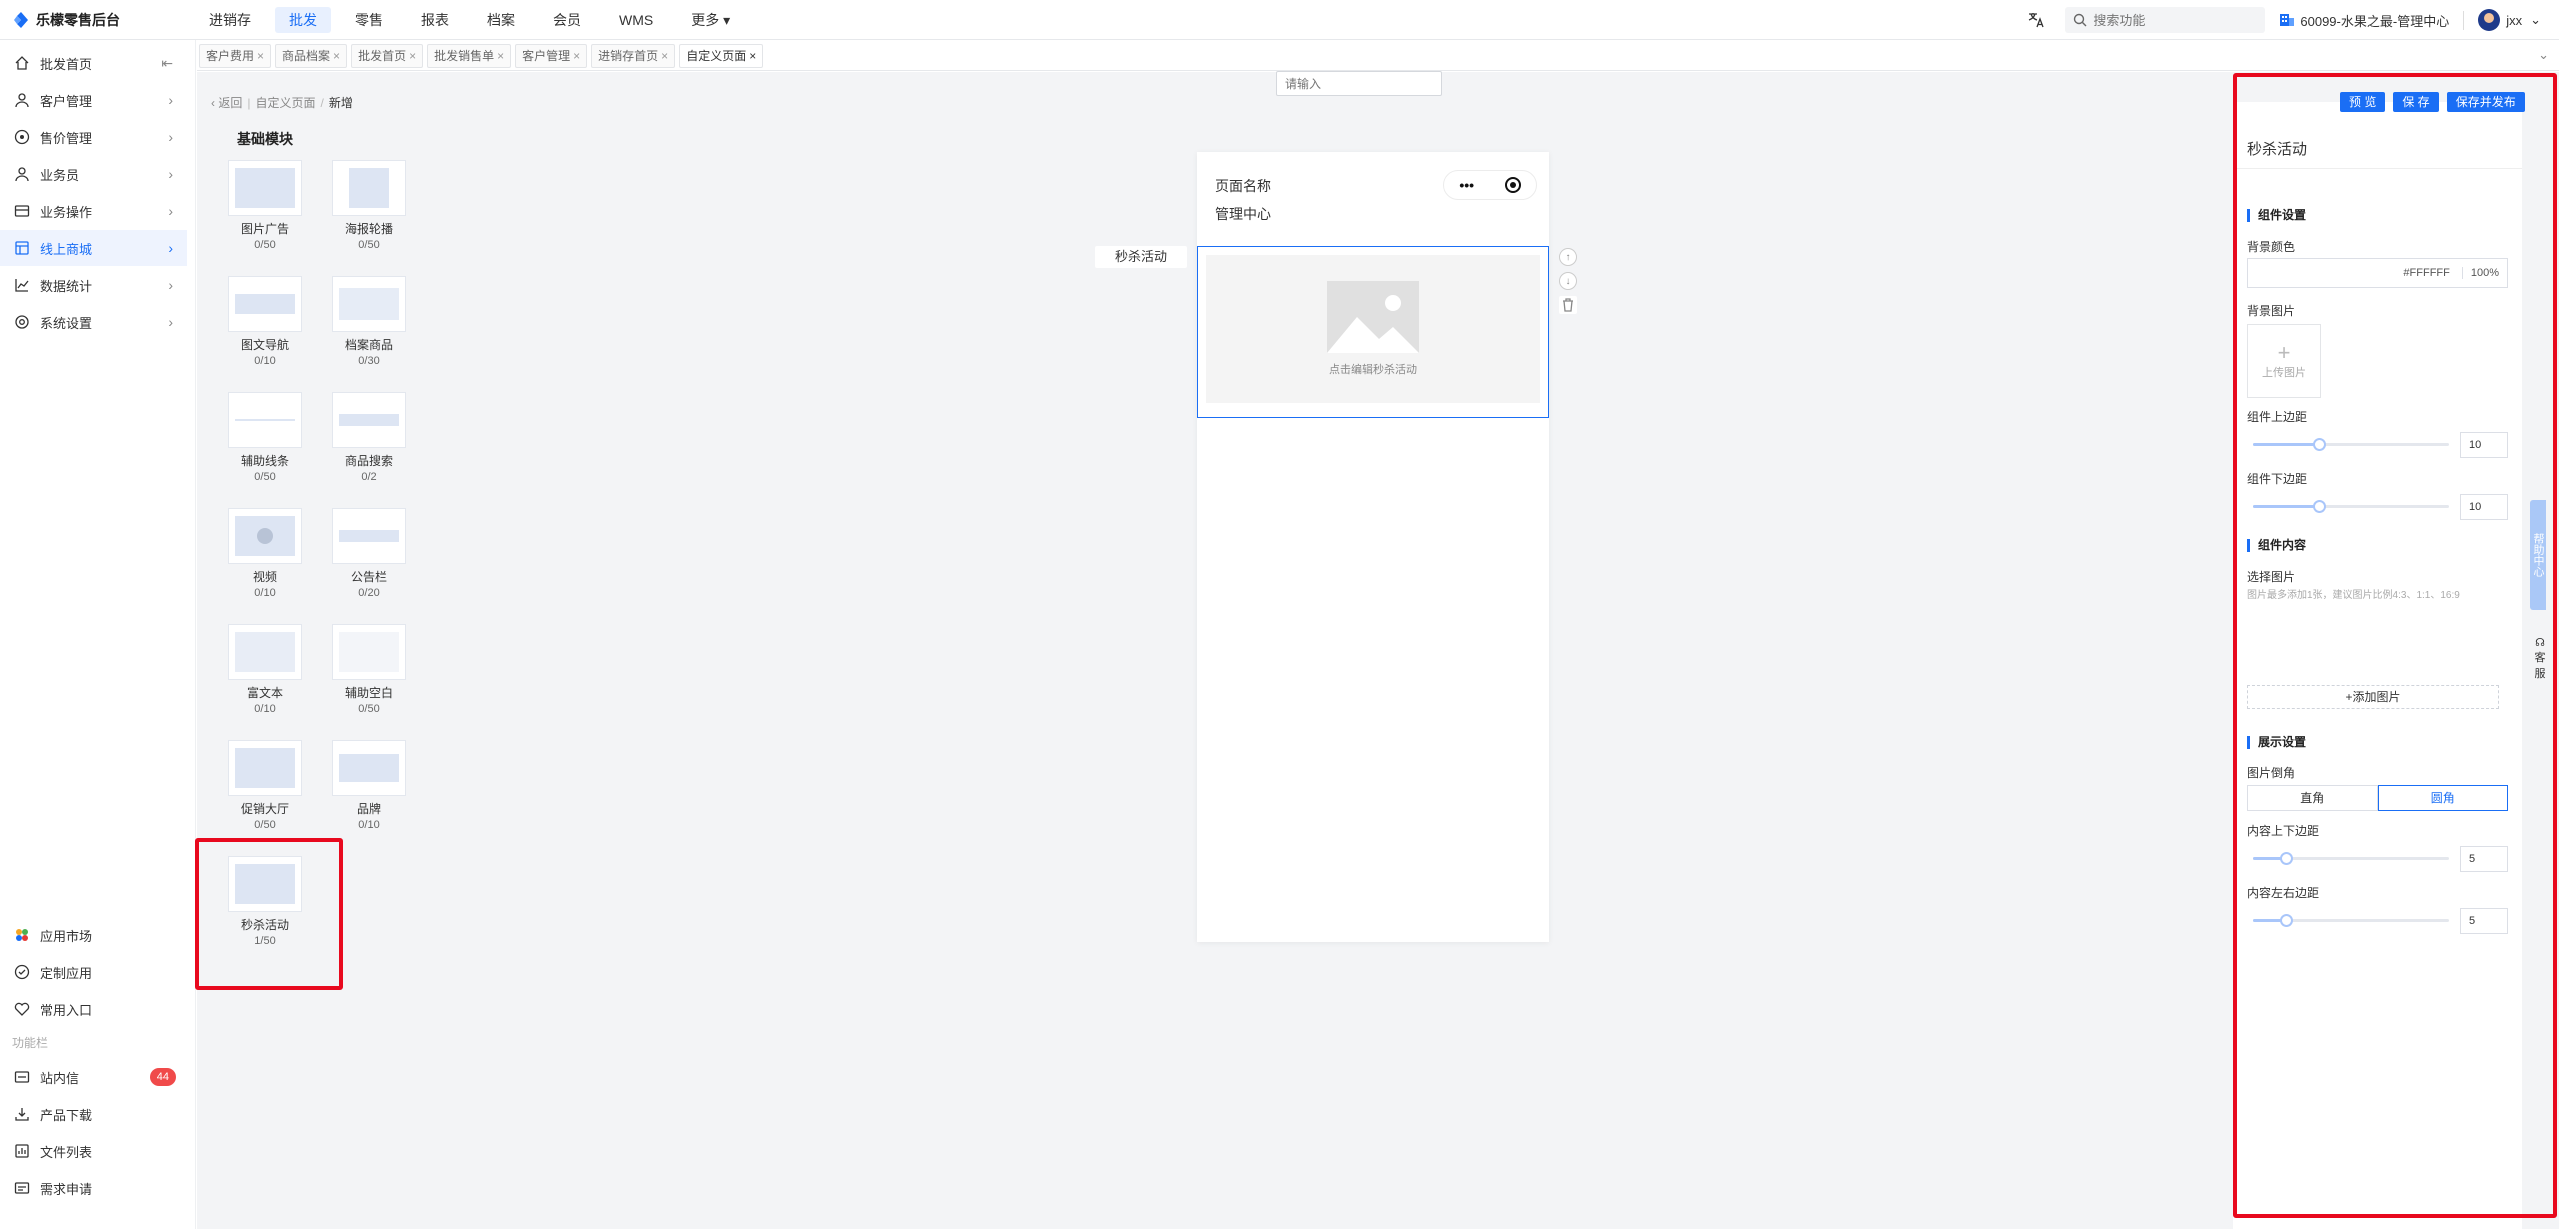 This screenshot has height=1229, width=2559. I want to click on move-up-icon: ↑, so click(1568, 257).